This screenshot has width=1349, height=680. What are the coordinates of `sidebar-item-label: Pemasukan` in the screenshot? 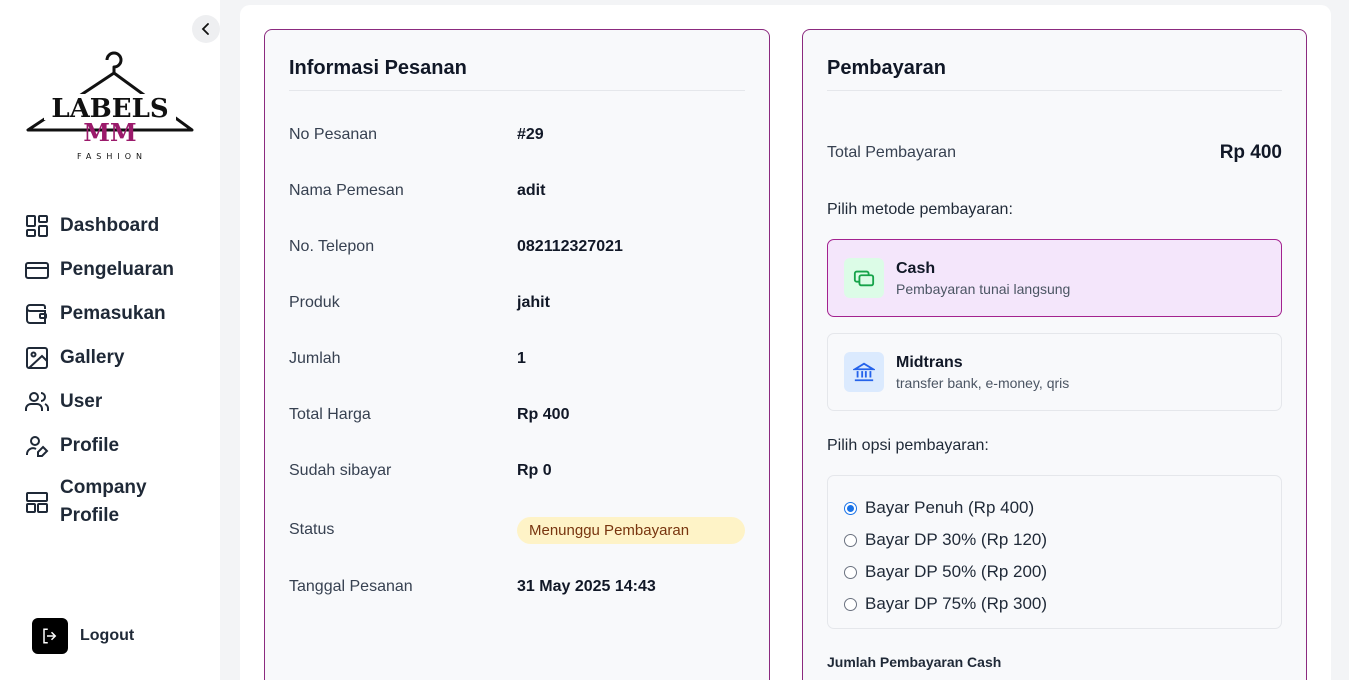 It's located at (113, 313).